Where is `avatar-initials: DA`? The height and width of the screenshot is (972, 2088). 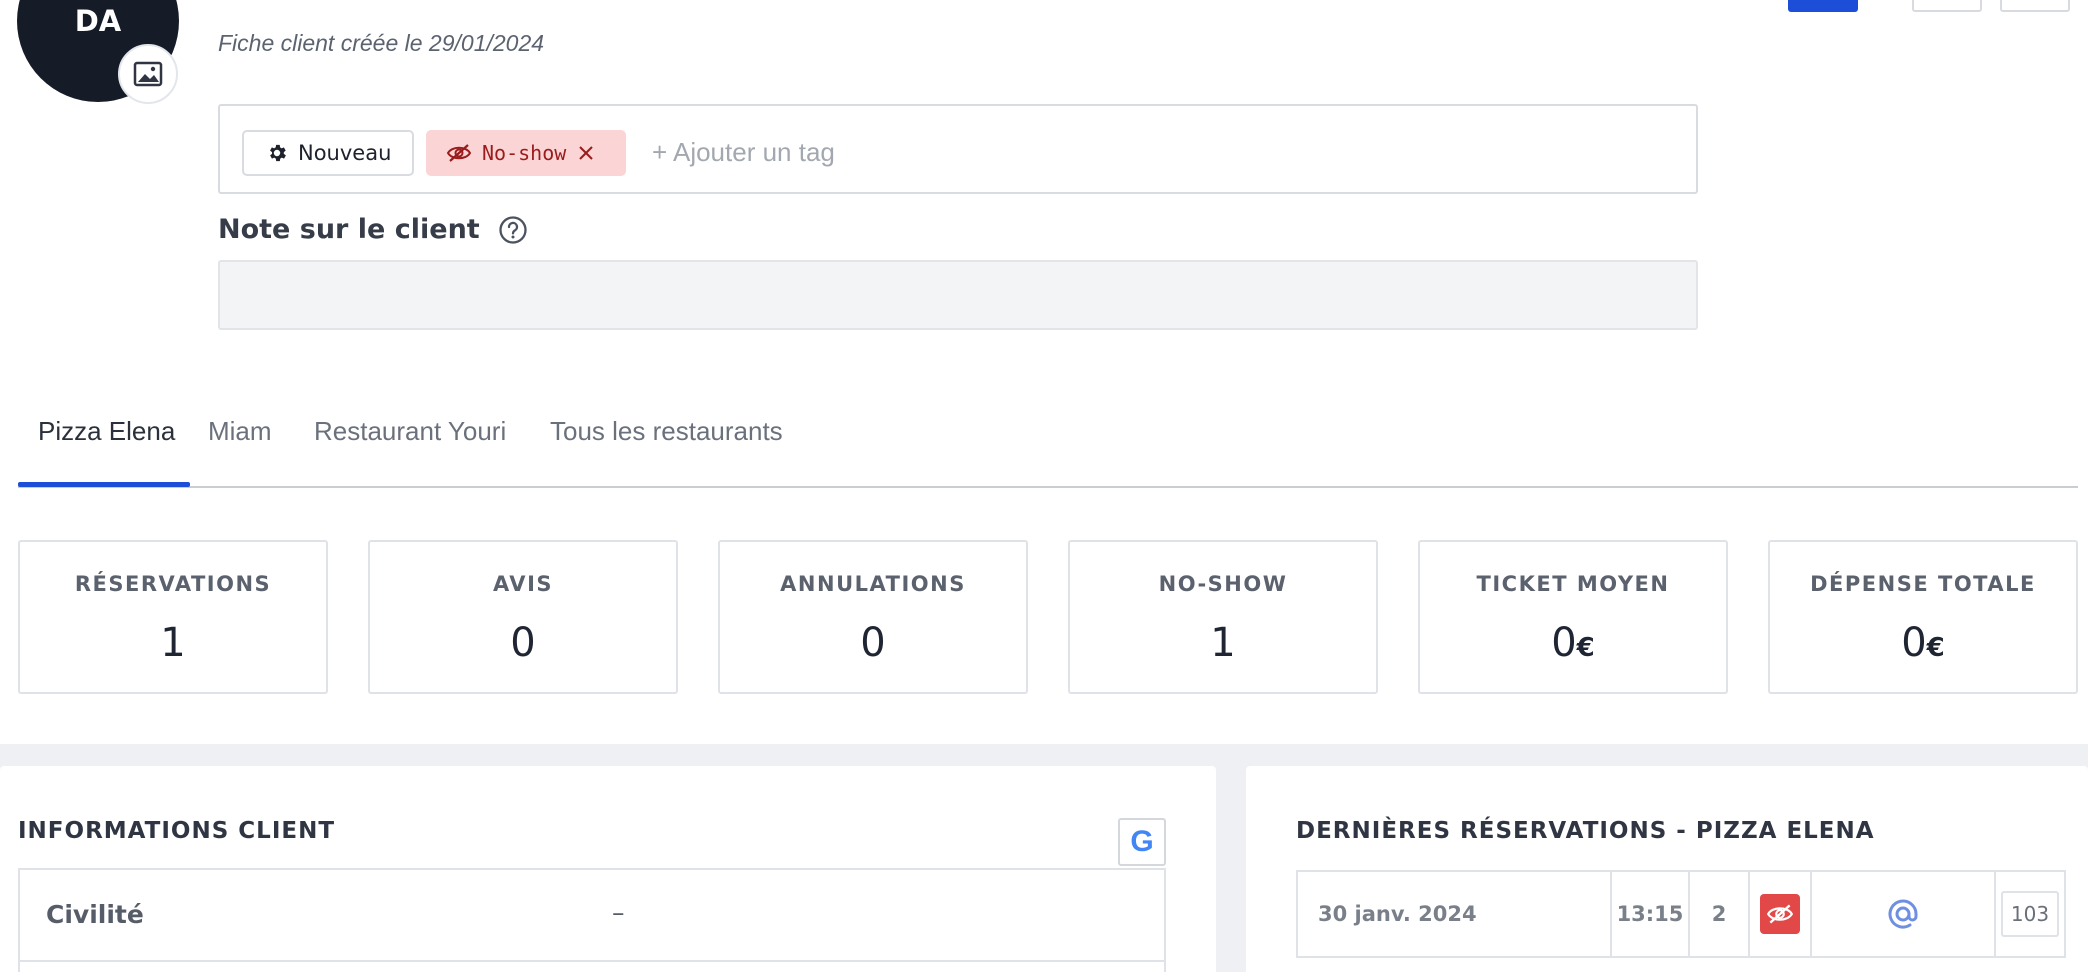
avatar-initials: DA is located at coordinates (98, 21).